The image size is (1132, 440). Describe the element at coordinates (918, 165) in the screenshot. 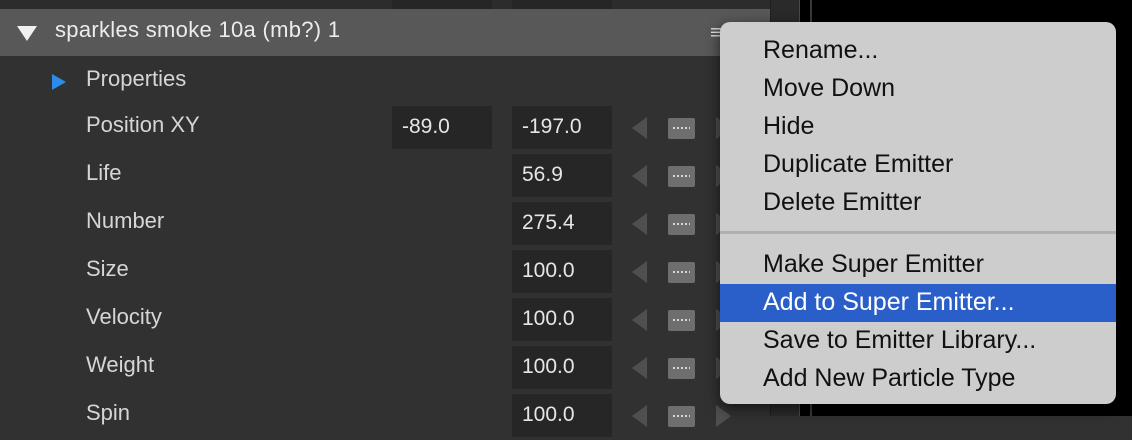

I see `menu-item-duplicate-emitter: Duplicate Emitter` at that location.